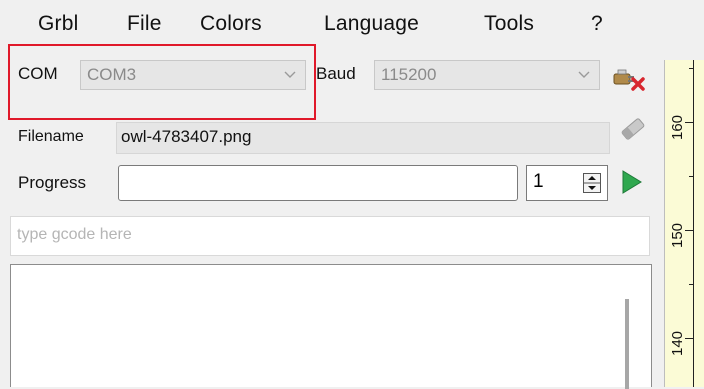 The image size is (704, 389). I want to click on baud-select-value: 115200, so click(409, 74).